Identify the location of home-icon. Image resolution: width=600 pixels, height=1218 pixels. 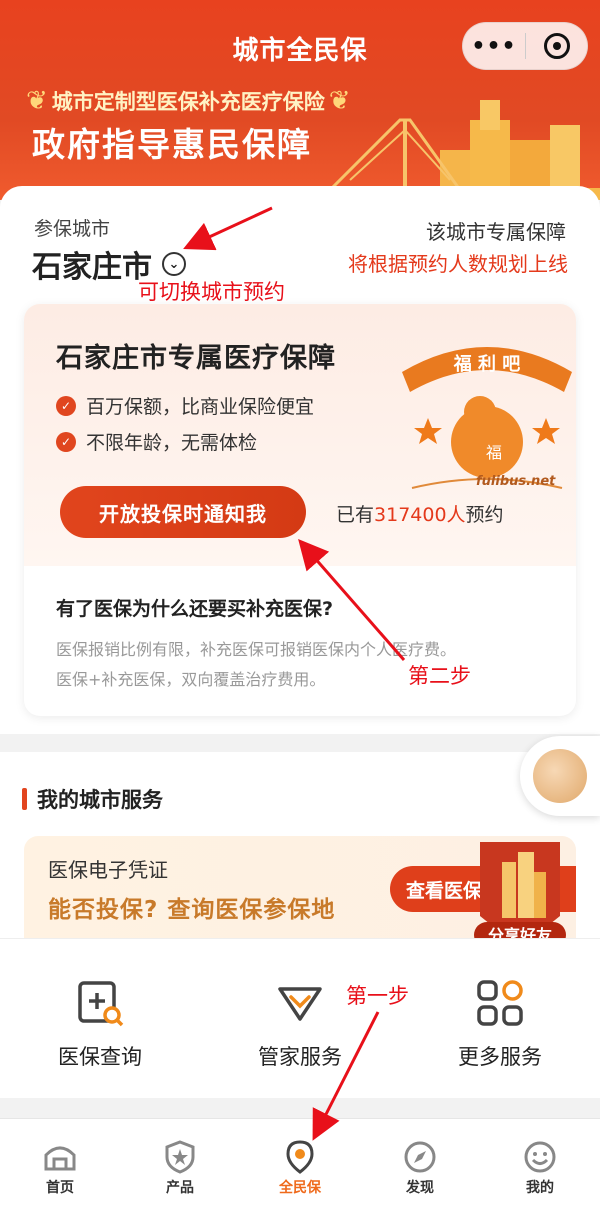
(60, 1158).